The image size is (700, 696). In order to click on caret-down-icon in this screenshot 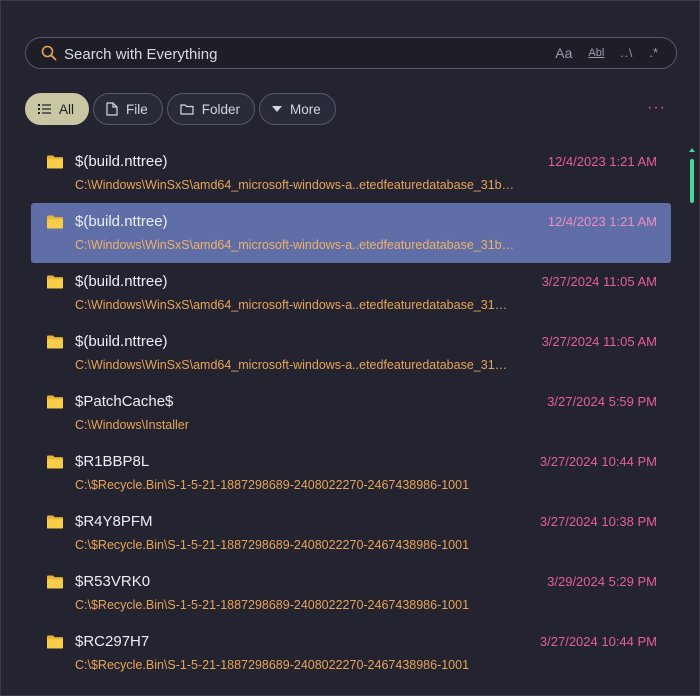, I will do `click(277, 109)`.